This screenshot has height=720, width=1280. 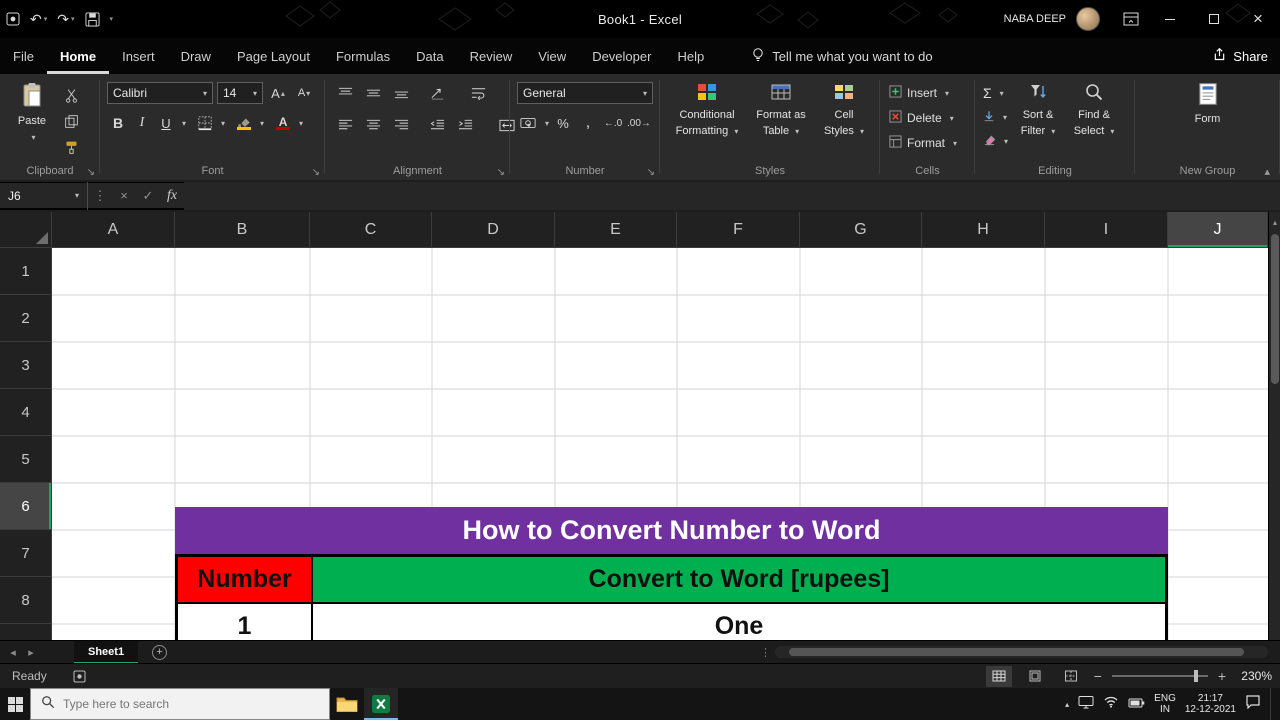 What do you see at coordinates (552, 56) in the screenshot?
I see `tab-view: View` at bounding box center [552, 56].